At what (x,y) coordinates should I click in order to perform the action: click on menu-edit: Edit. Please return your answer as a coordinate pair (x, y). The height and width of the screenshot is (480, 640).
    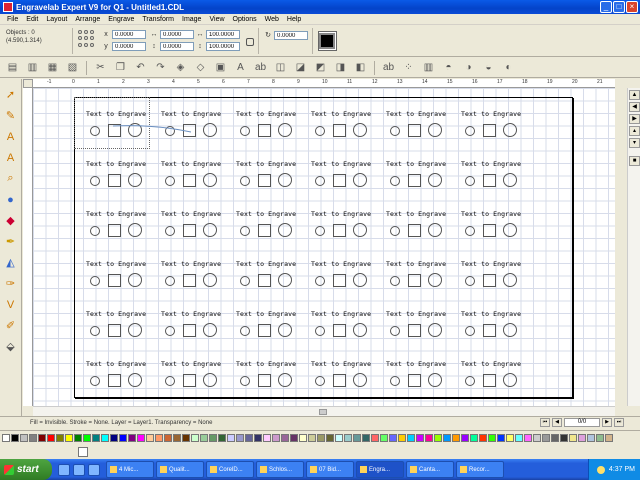
    Looking at the image, I should click on (32, 19).